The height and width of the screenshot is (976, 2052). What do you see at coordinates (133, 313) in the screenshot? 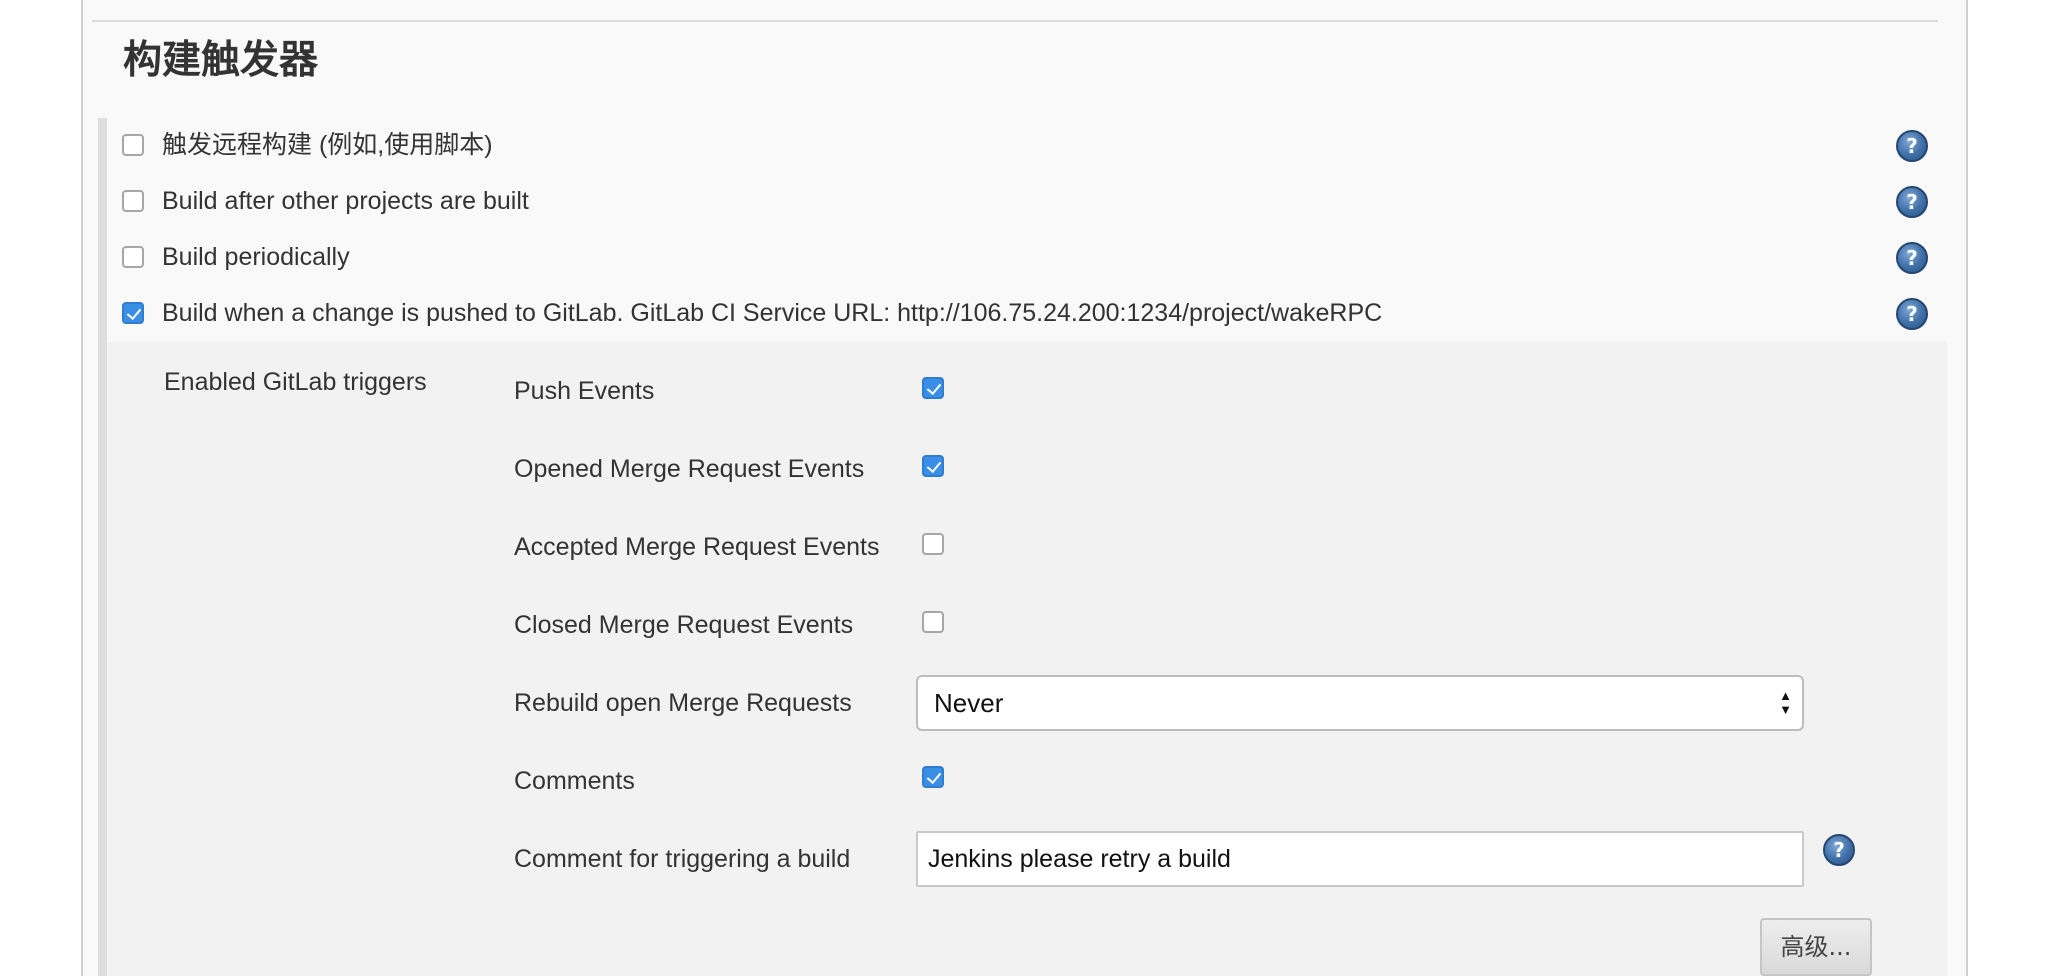
I see `trigger-gitlab-push-checkbox` at bounding box center [133, 313].